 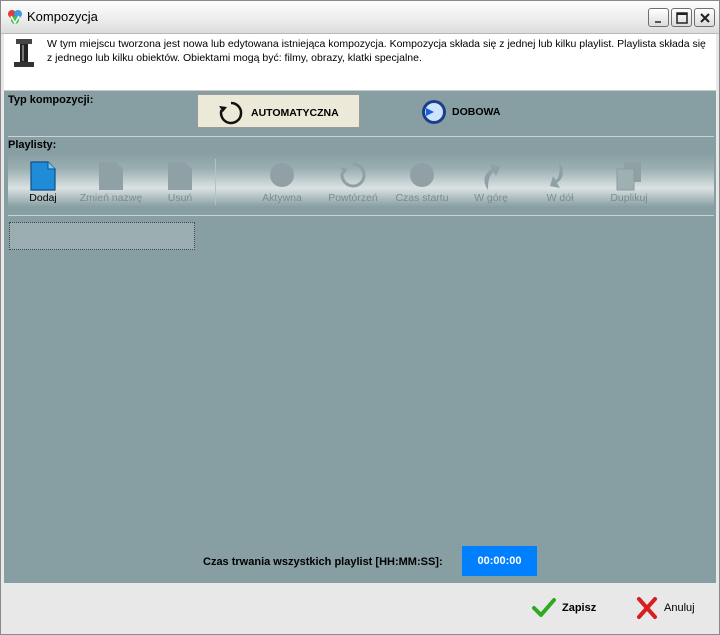 What do you see at coordinates (658, 22) in the screenshot?
I see `minimize-icon` at bounding box center [658, 22].